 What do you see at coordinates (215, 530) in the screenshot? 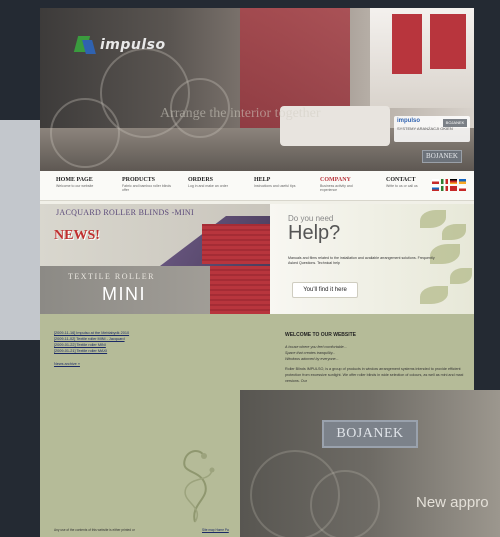
I see `footer-links: Site map Home Pa` at bounding box center [215, 530].